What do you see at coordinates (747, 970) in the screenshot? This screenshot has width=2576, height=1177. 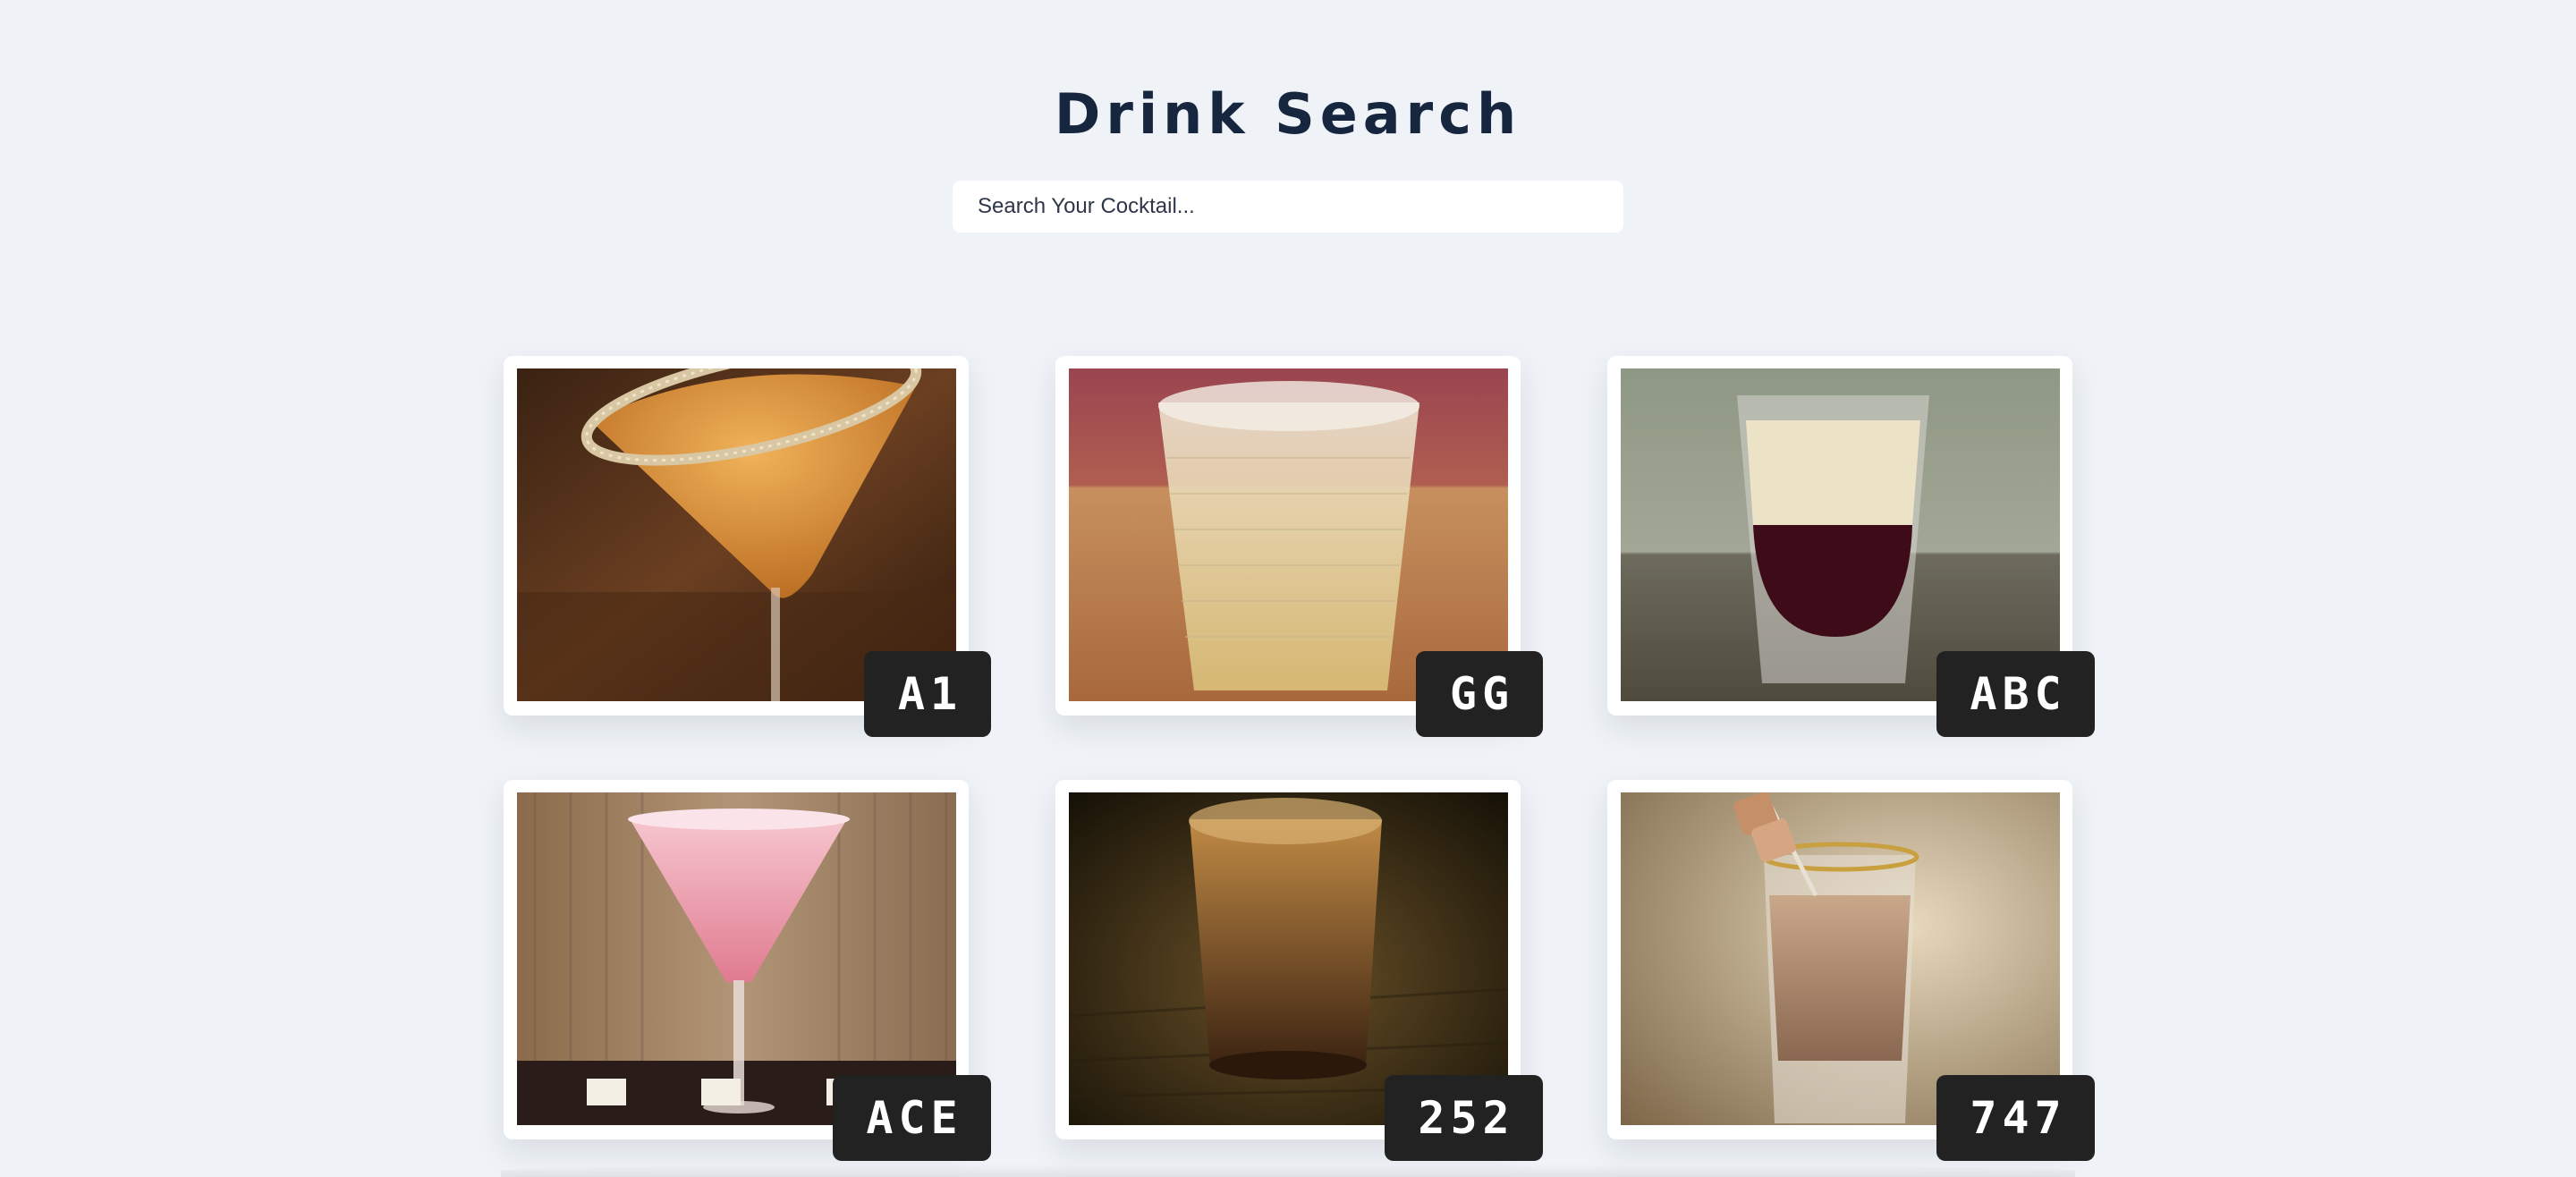 I see `drink-card: ACE` at bounding box center [747, 970].